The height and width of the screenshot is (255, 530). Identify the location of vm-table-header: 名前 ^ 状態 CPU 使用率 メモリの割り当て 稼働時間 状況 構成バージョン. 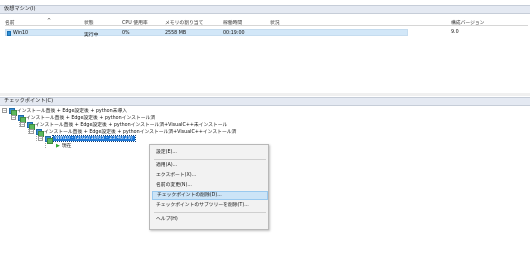
(266, 21).